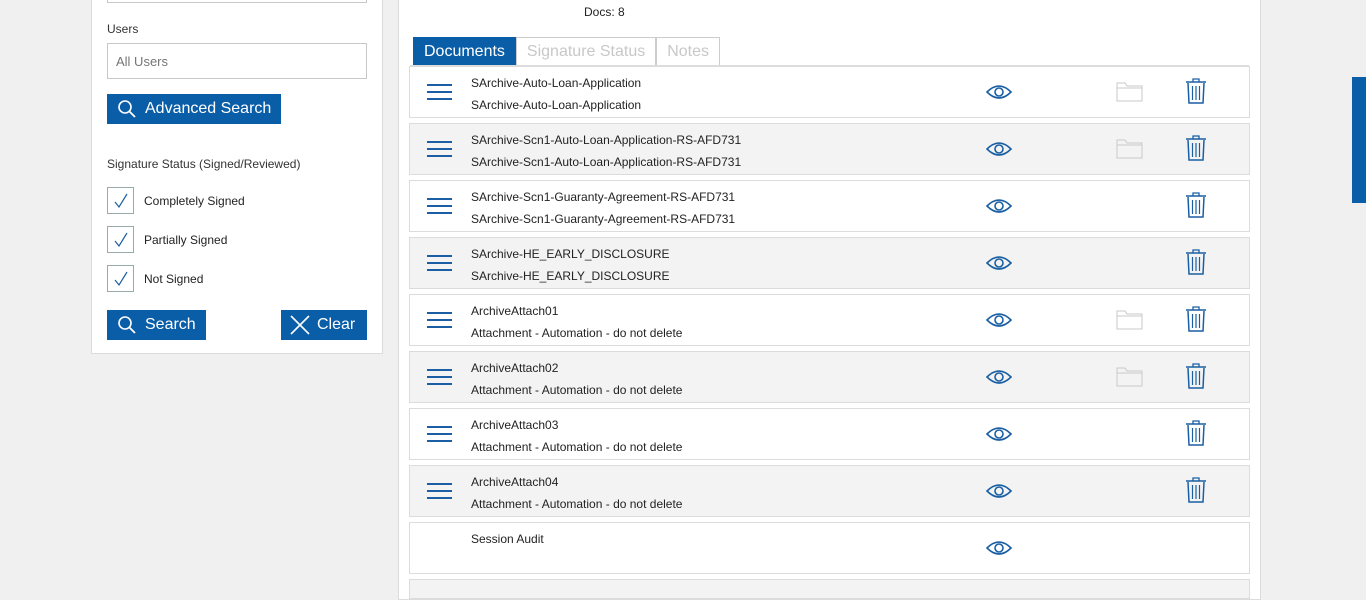  Describe the element at coordinates (515, 482) in the screenshot. I see `document-name: ArchiveAttach04` at that location.